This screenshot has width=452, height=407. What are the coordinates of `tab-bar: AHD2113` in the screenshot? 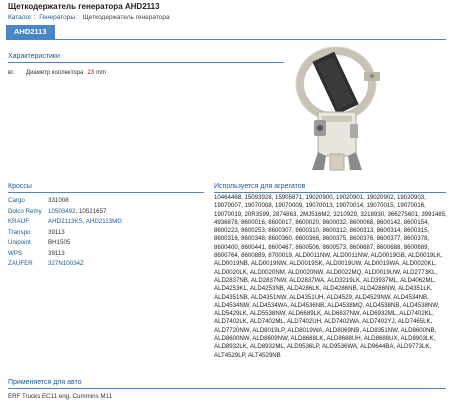 It's located at (226, 32).